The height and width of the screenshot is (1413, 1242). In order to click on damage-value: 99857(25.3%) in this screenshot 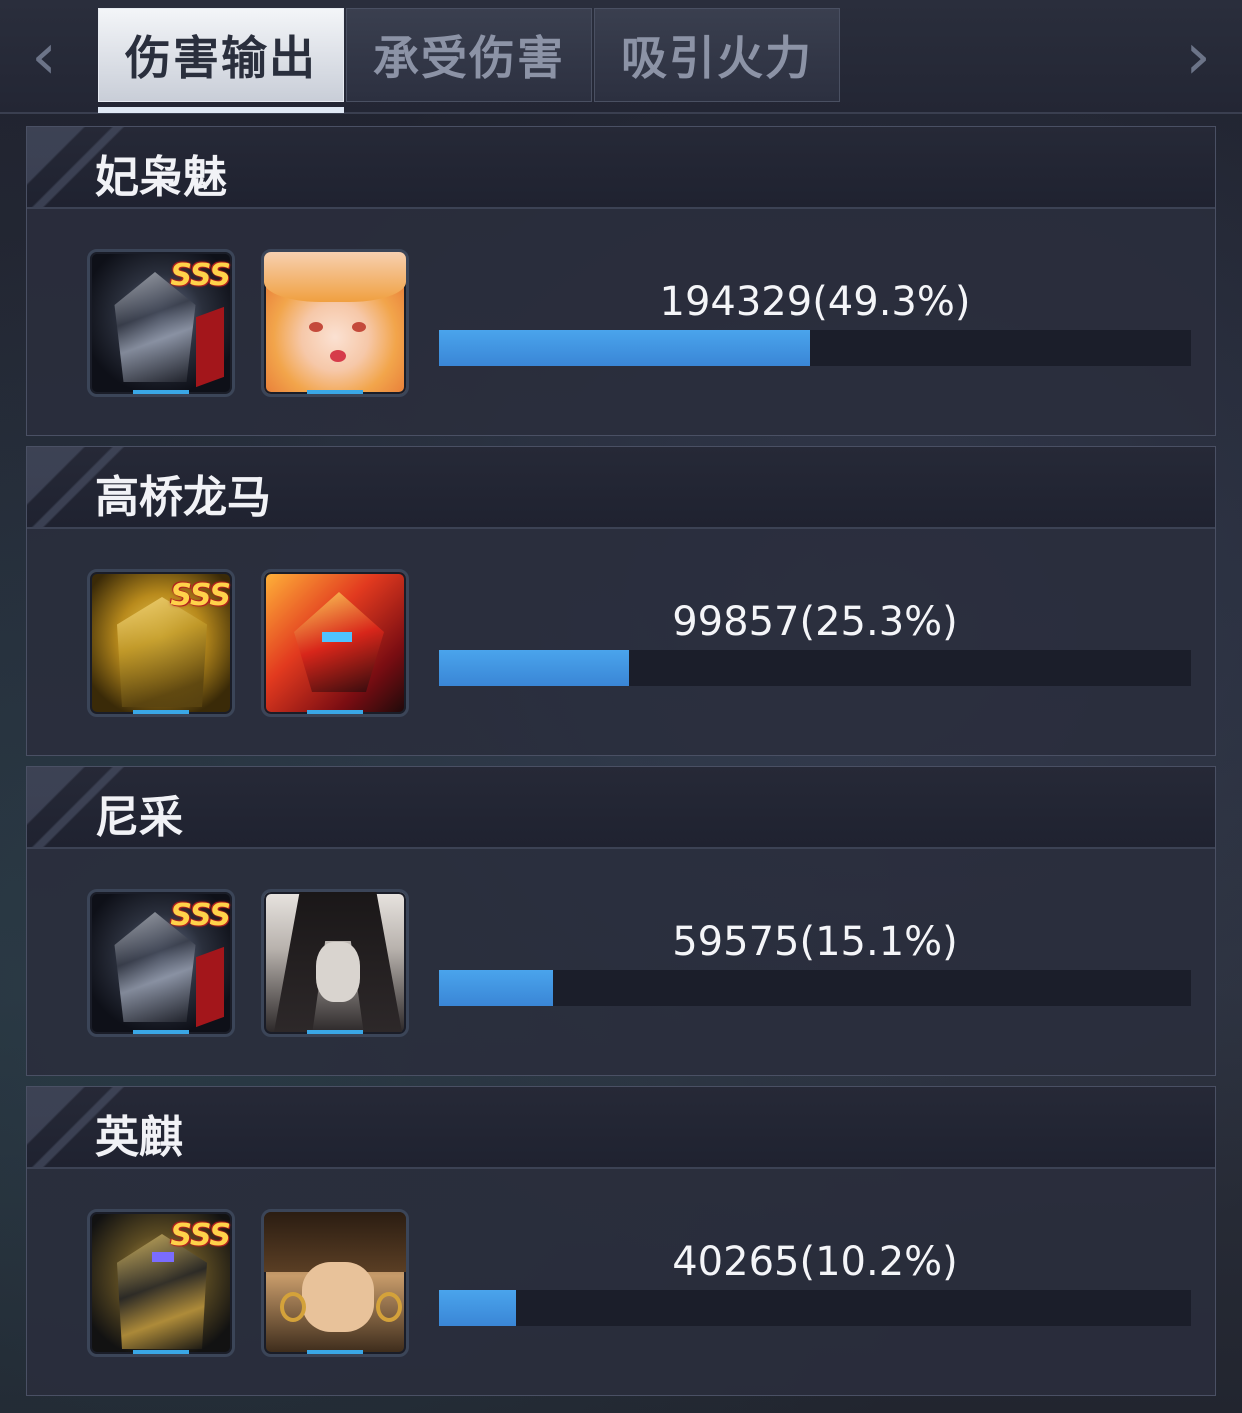, I will do `click(815, 622)`.